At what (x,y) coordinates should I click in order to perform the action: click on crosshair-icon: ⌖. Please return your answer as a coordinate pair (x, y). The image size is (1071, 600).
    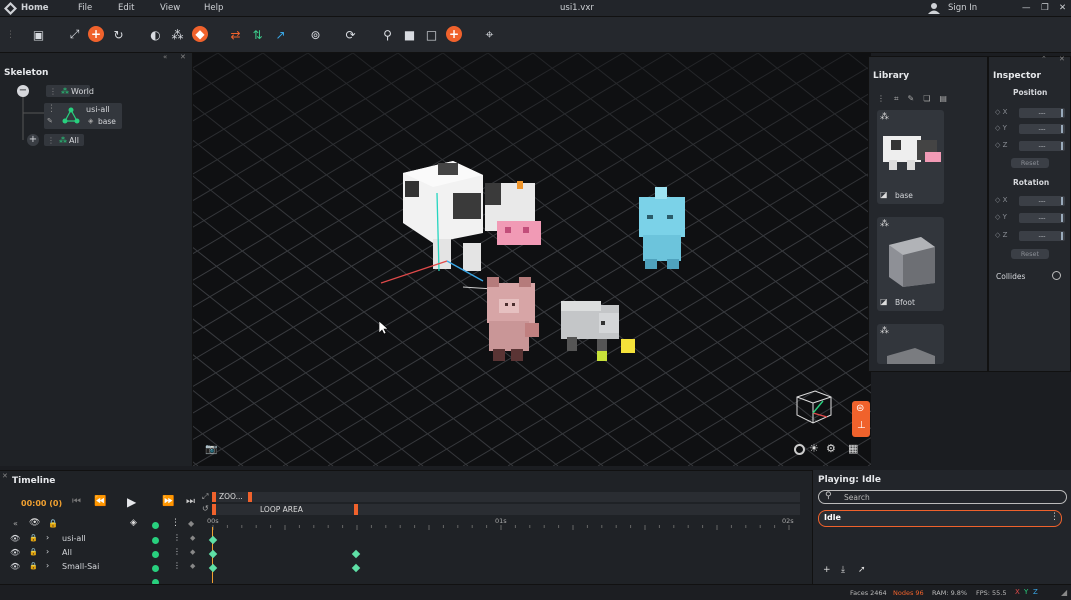
    Looking at the image, I should click on (489, 35).